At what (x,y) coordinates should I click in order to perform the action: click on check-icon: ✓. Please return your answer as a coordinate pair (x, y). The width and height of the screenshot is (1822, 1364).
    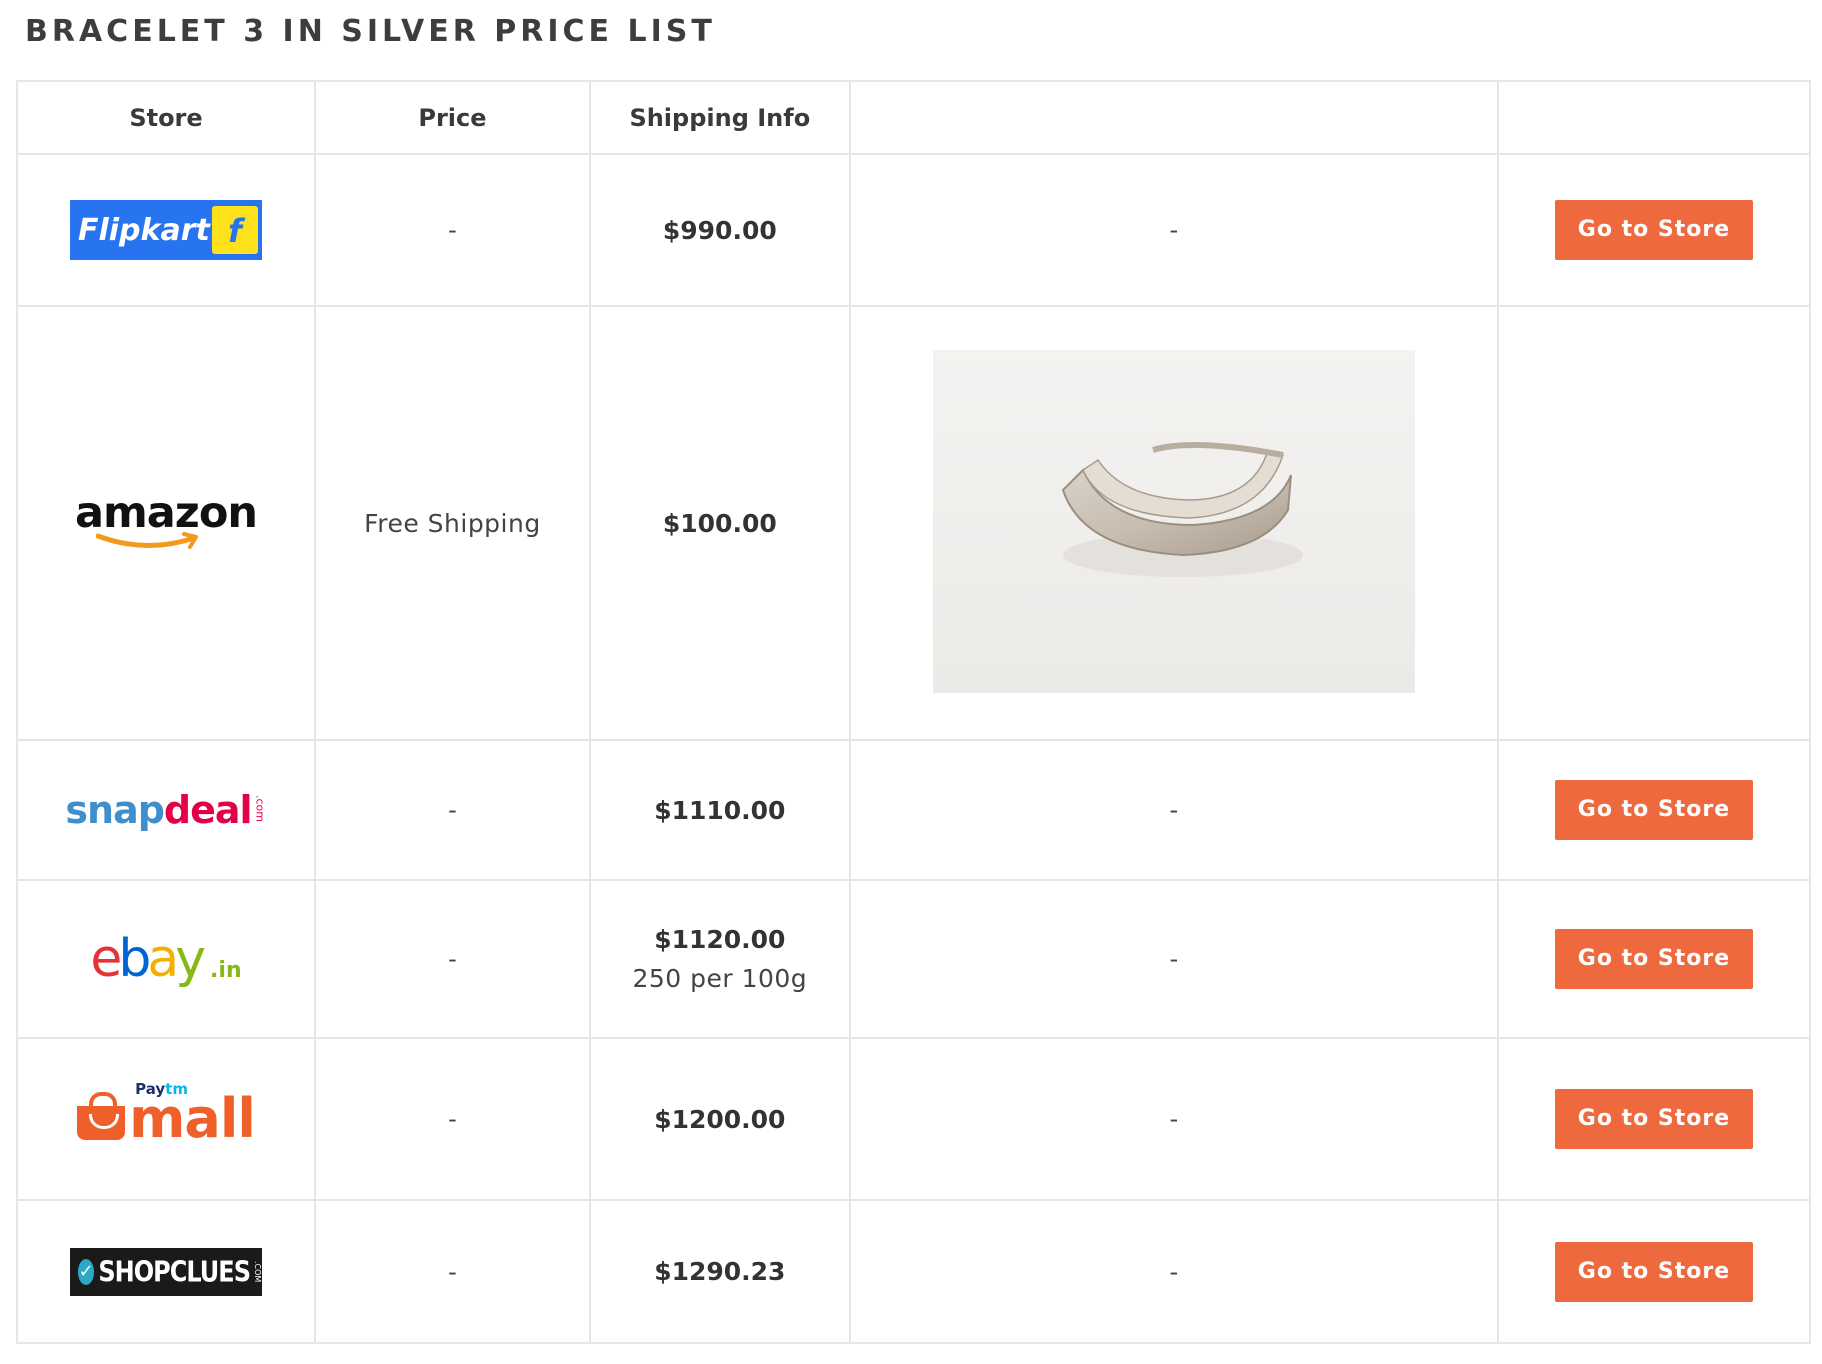
    Looking at the image, I should click on (86, 1271).